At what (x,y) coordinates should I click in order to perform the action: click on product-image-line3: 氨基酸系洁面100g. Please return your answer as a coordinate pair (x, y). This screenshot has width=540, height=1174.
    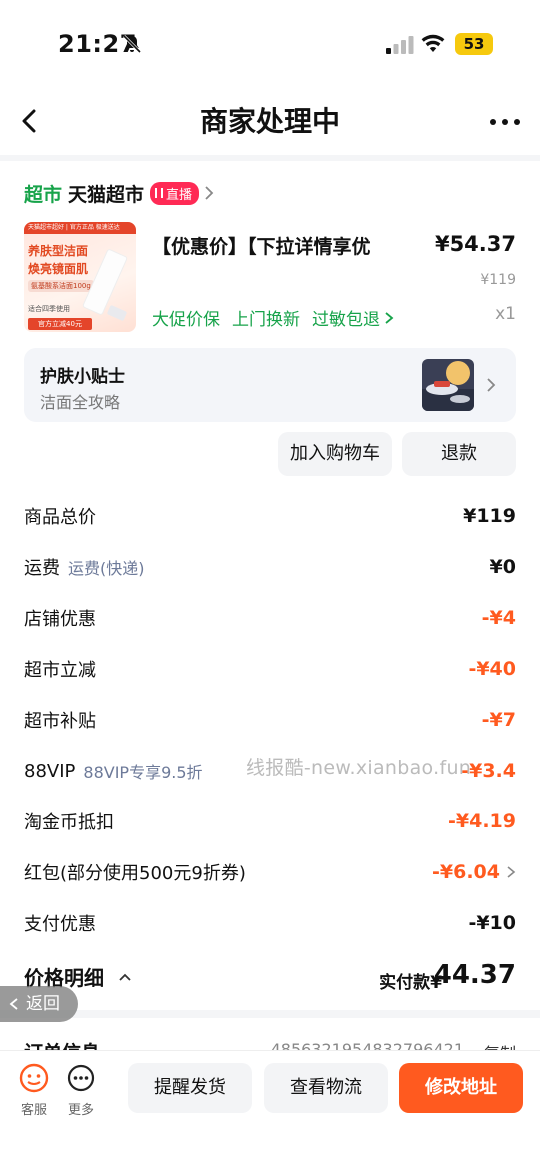
    Looking at the image, I should click on (61, 286).